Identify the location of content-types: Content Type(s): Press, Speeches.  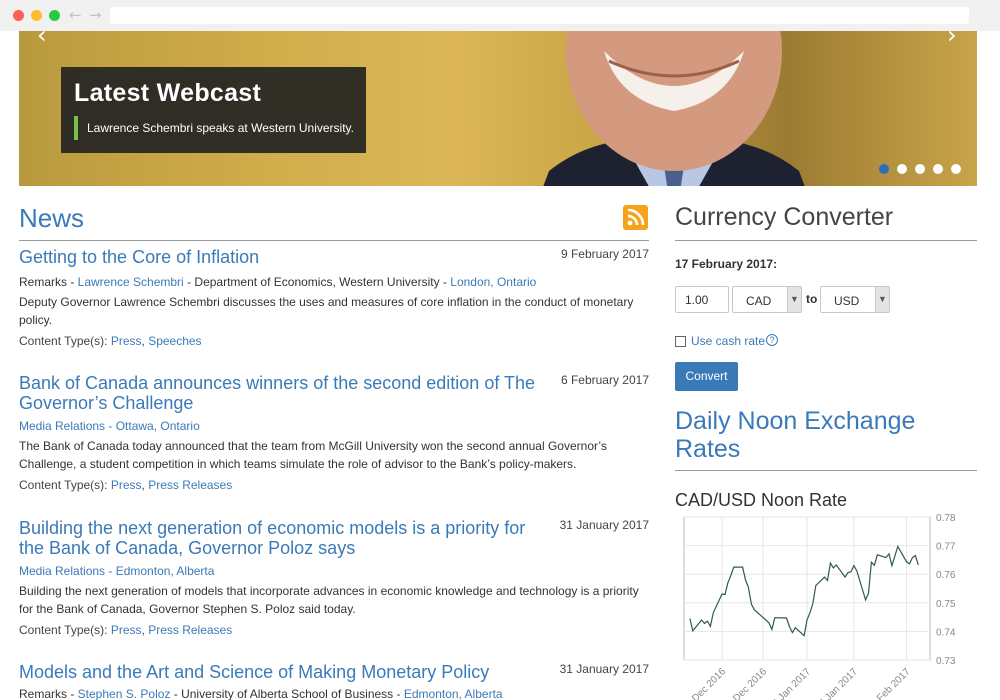
(110, 341).